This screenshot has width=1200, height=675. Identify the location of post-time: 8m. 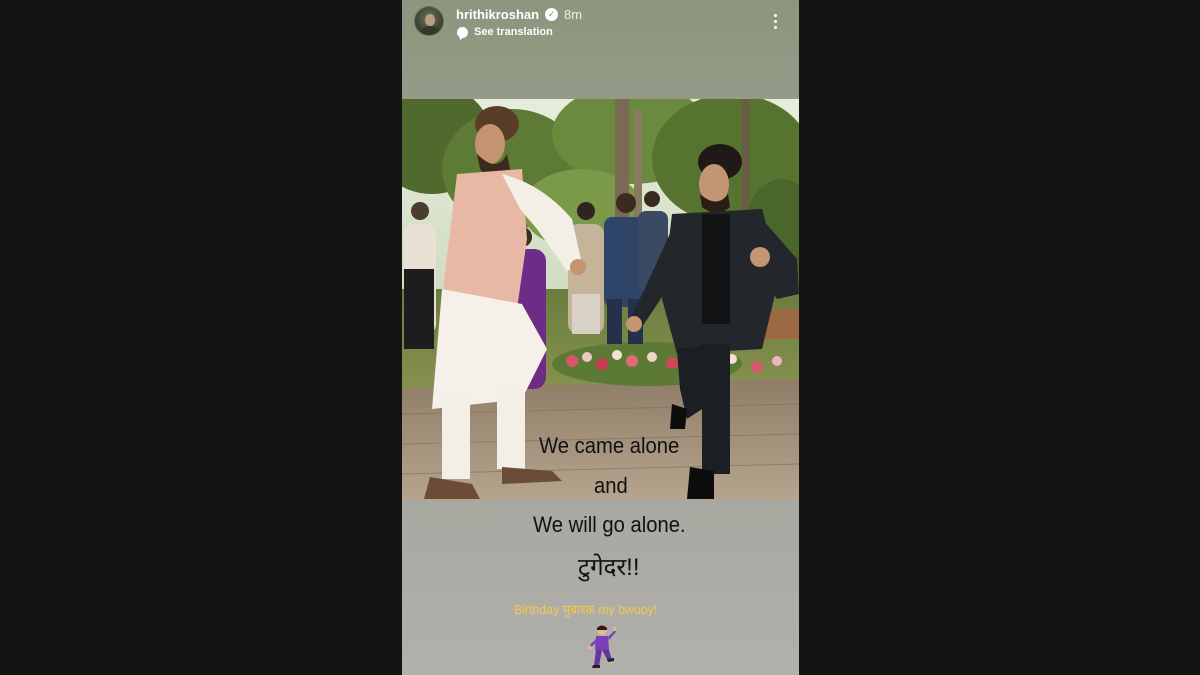
(573, 14).